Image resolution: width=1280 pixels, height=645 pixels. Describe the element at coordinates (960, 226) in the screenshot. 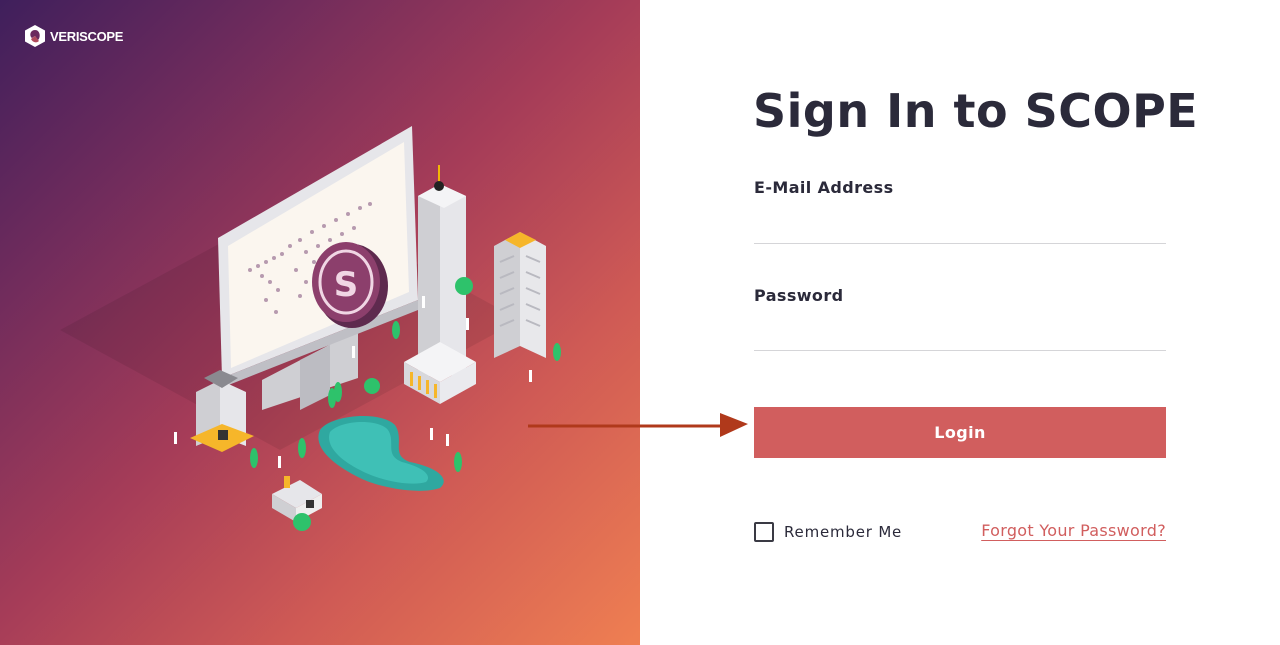

I see `email-field` at that location.